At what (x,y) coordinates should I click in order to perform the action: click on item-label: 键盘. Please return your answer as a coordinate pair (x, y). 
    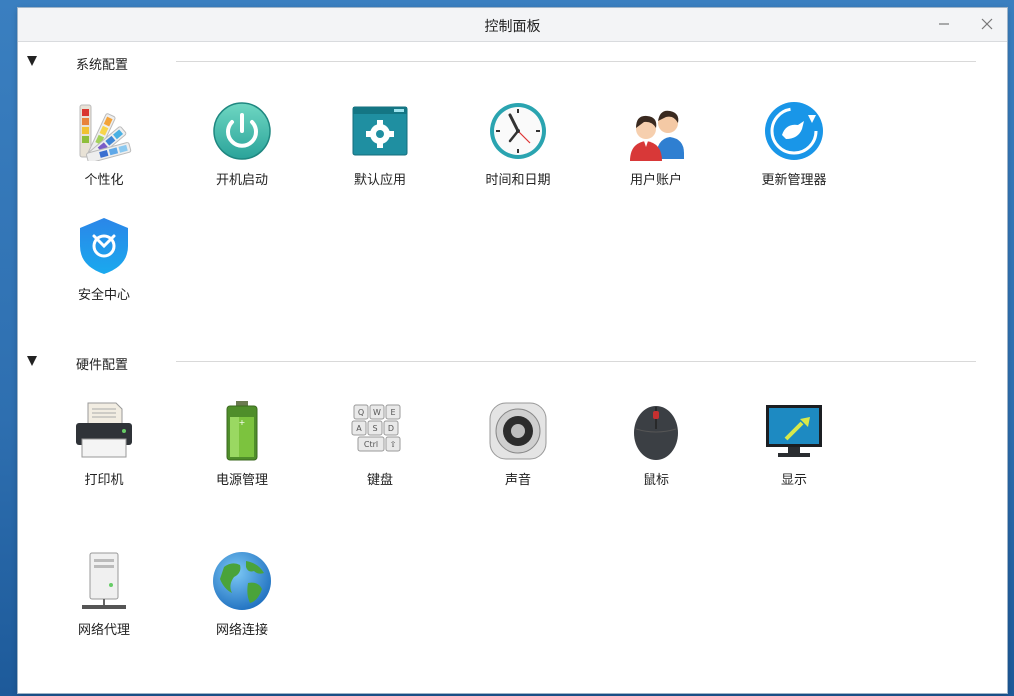
    Looking at the image, I should click on (379, 480).